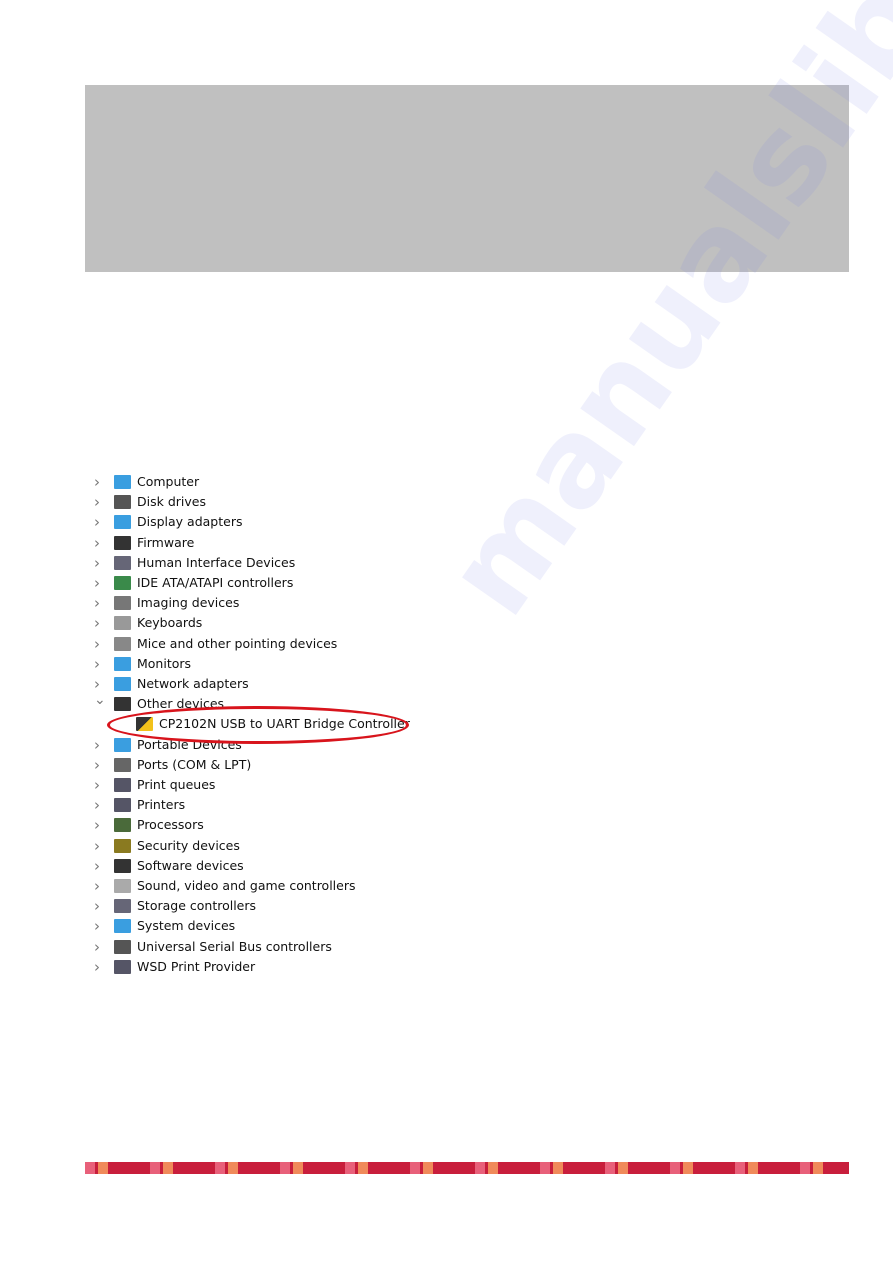 Image resolution: width=893 pixels, height=1263 pixels. I want to click on display-adapter-icon, so click(122, 522).